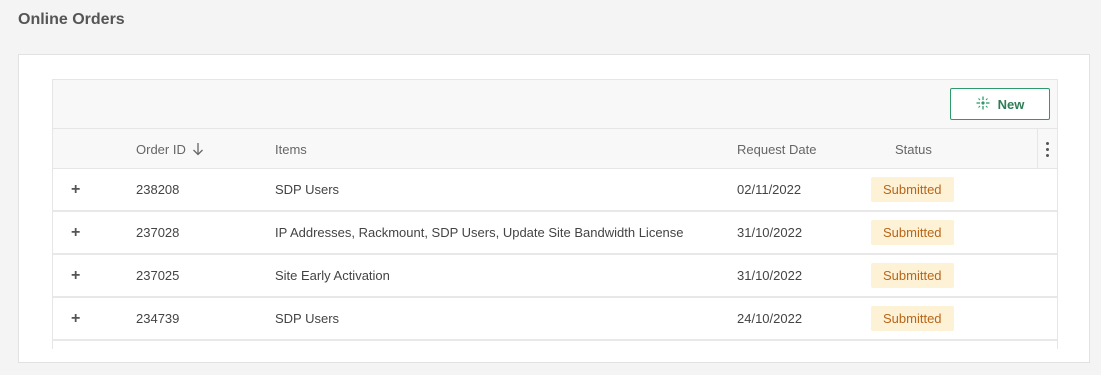  I want to click on column-label-order-id: Order ID, so click(161, 149).